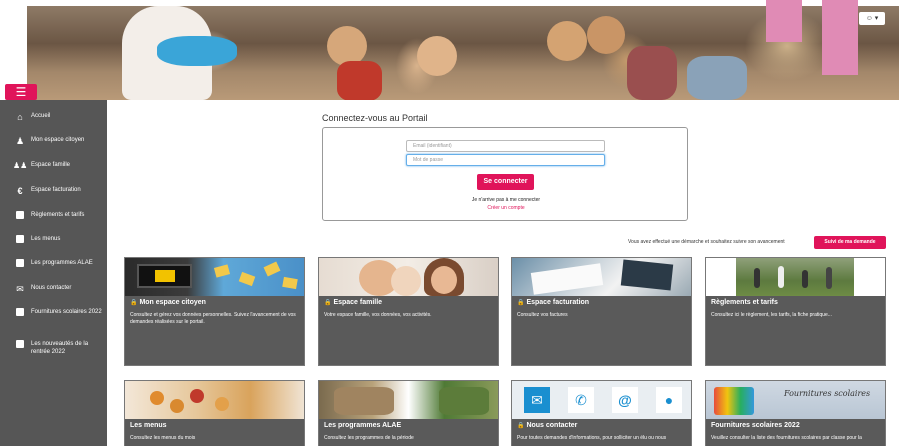 The width and height of the screenshot is (899, 446). I want to click on sidebar-item-label: Espace famille, so click(51, 165).